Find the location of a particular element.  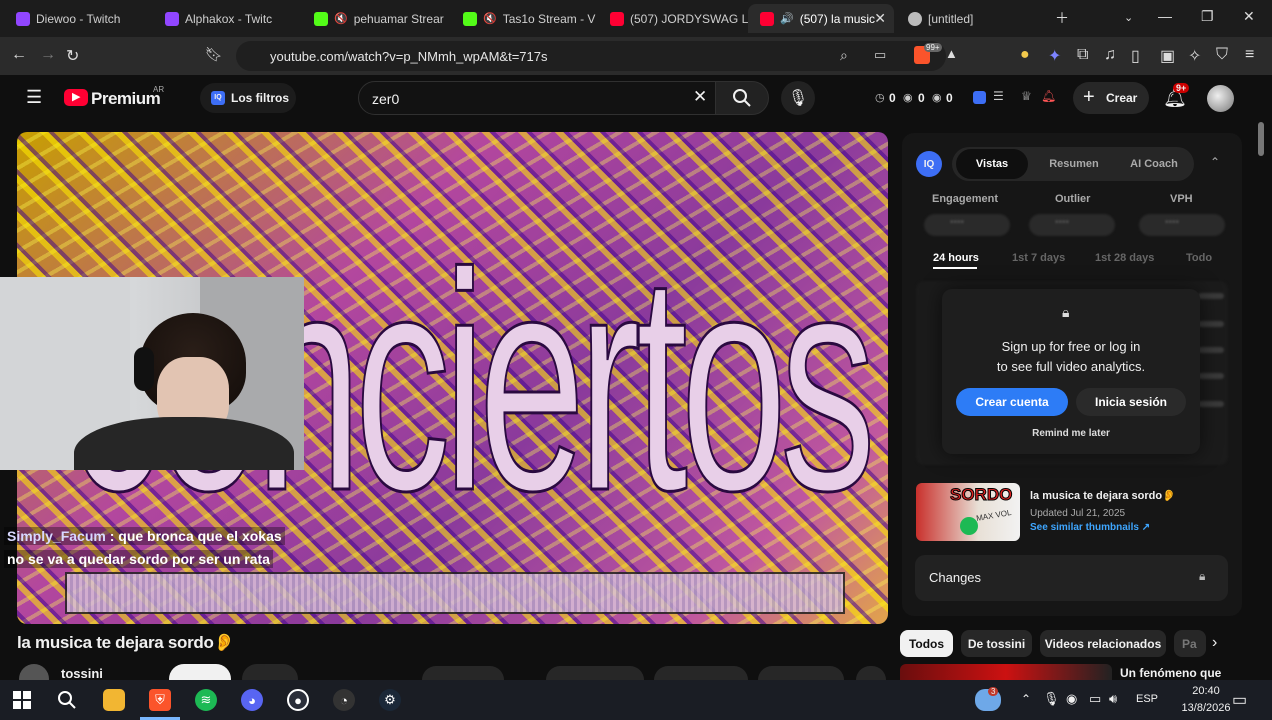

stat-value-1: 0 is located at coordinates (892, 98).